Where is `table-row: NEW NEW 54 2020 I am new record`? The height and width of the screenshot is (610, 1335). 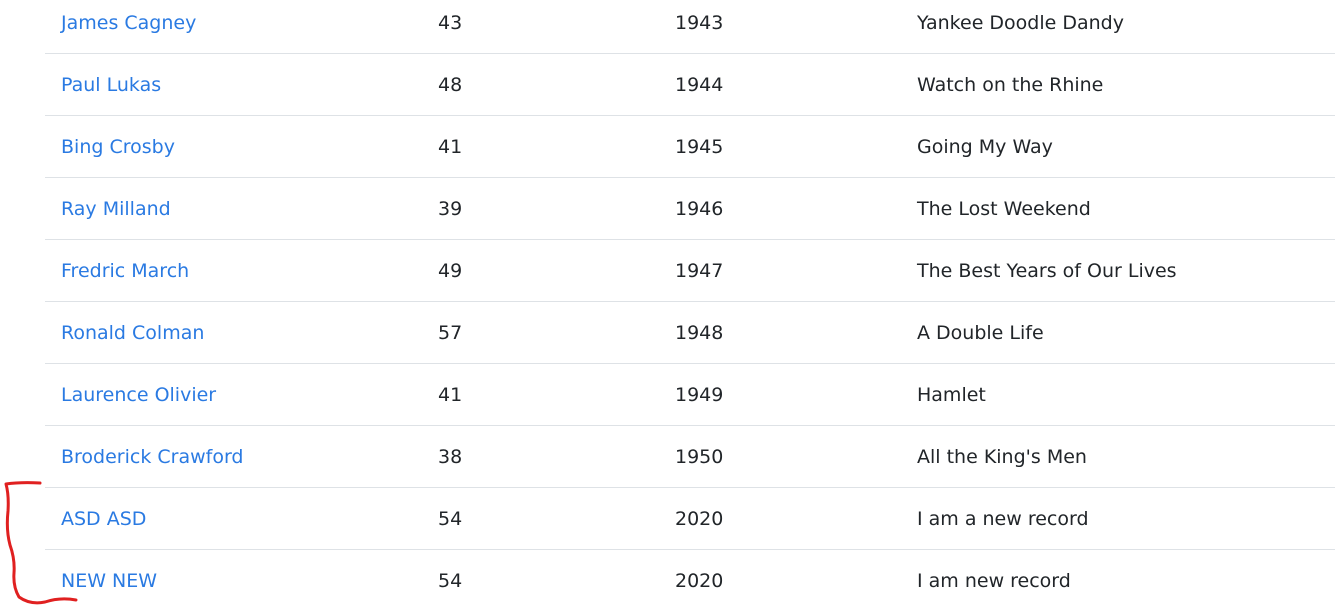 table-row: NEW NEW 54 2020 I am new record is located at coordinates (690, 580).